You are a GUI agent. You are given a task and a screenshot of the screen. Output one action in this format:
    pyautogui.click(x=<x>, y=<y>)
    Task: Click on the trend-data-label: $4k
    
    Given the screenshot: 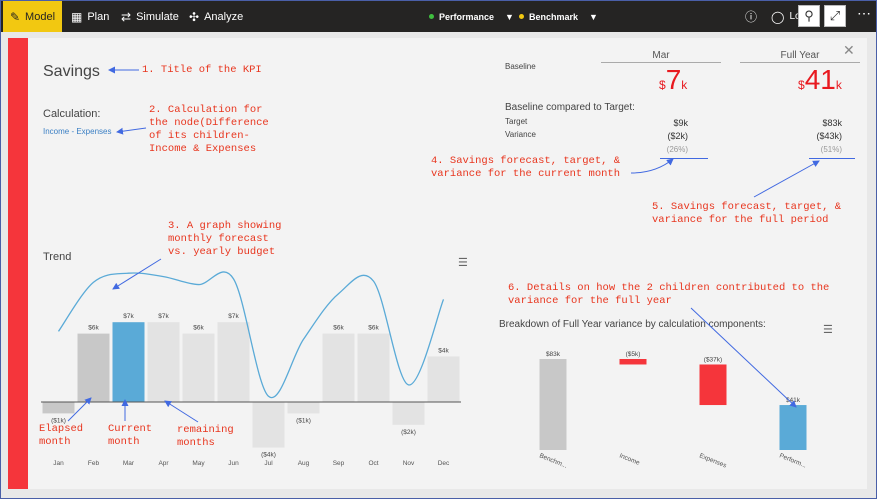 What is the action you would take?
    pyautogui.click(x=443, y=350)
    